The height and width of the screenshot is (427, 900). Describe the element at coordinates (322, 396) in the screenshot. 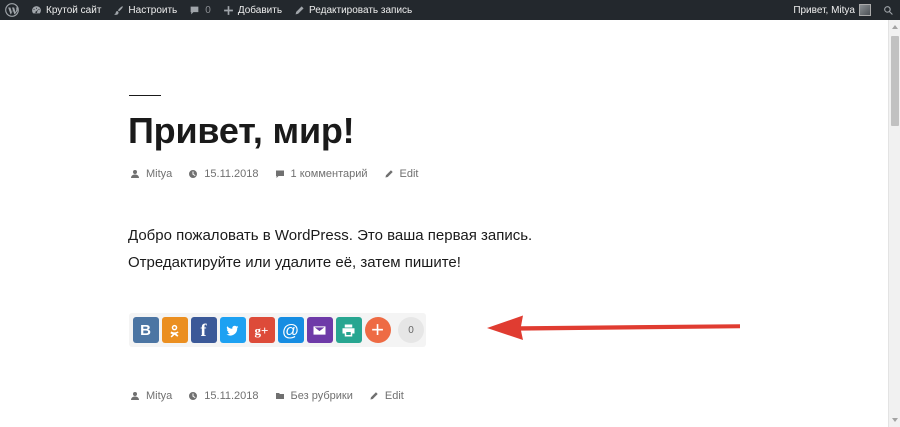

I see `post-category-link: Без рубрики` at that location.